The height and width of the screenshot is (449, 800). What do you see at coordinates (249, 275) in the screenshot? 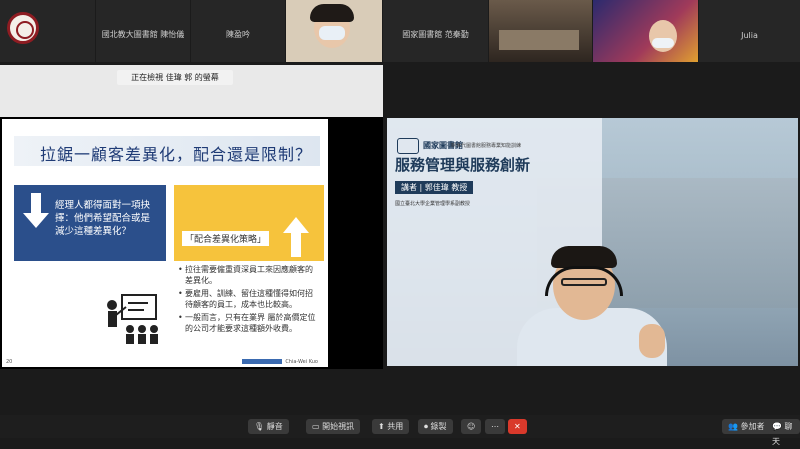
I see `slide-bullet: 拉往需要僱重資深員工來因應顧客的差異化。` at bounding box center [249, 275].